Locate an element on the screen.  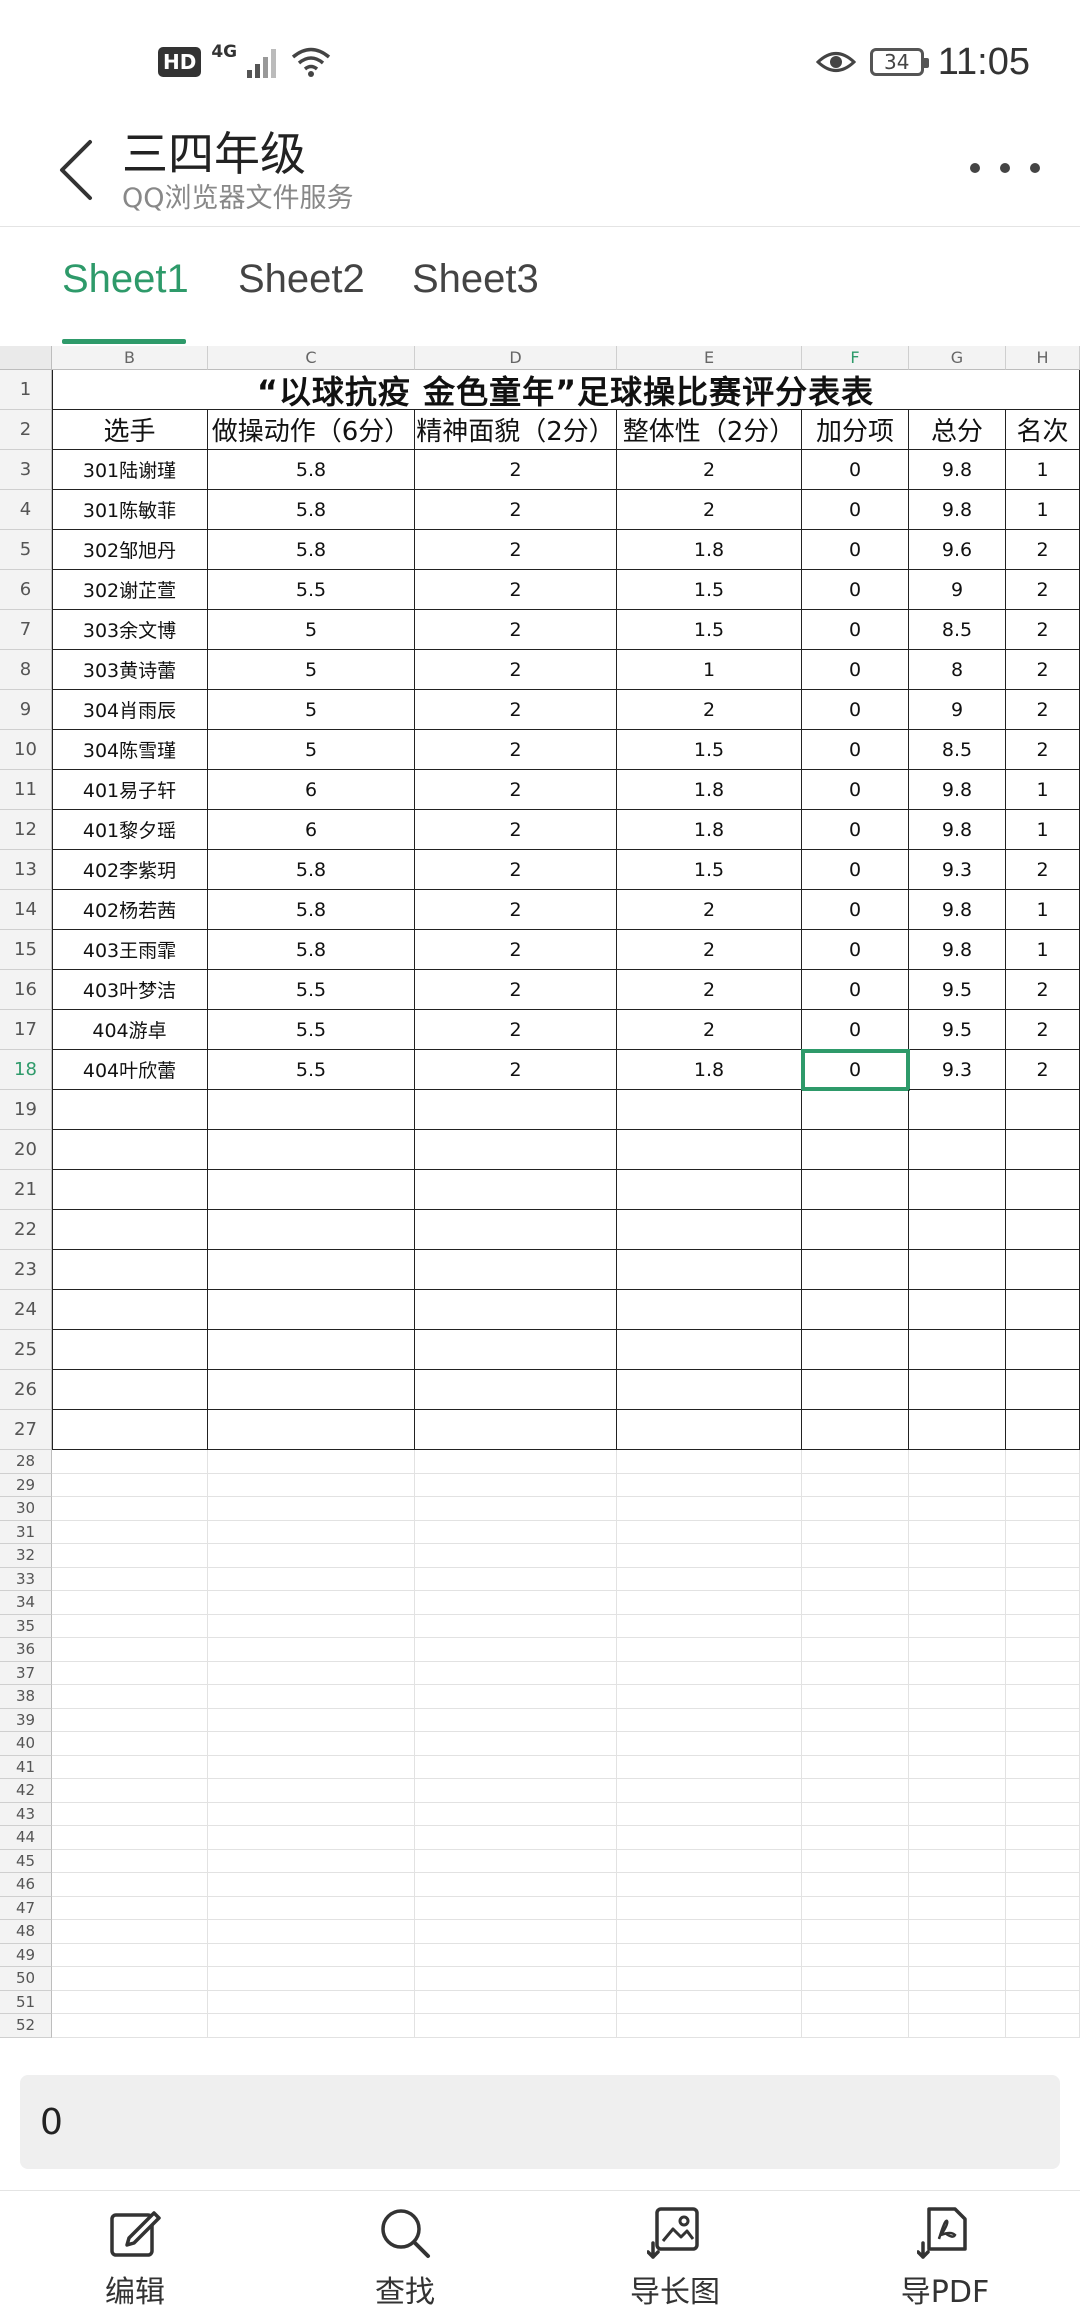
table-cell: 8.5 is located at coordinates (957, 630).